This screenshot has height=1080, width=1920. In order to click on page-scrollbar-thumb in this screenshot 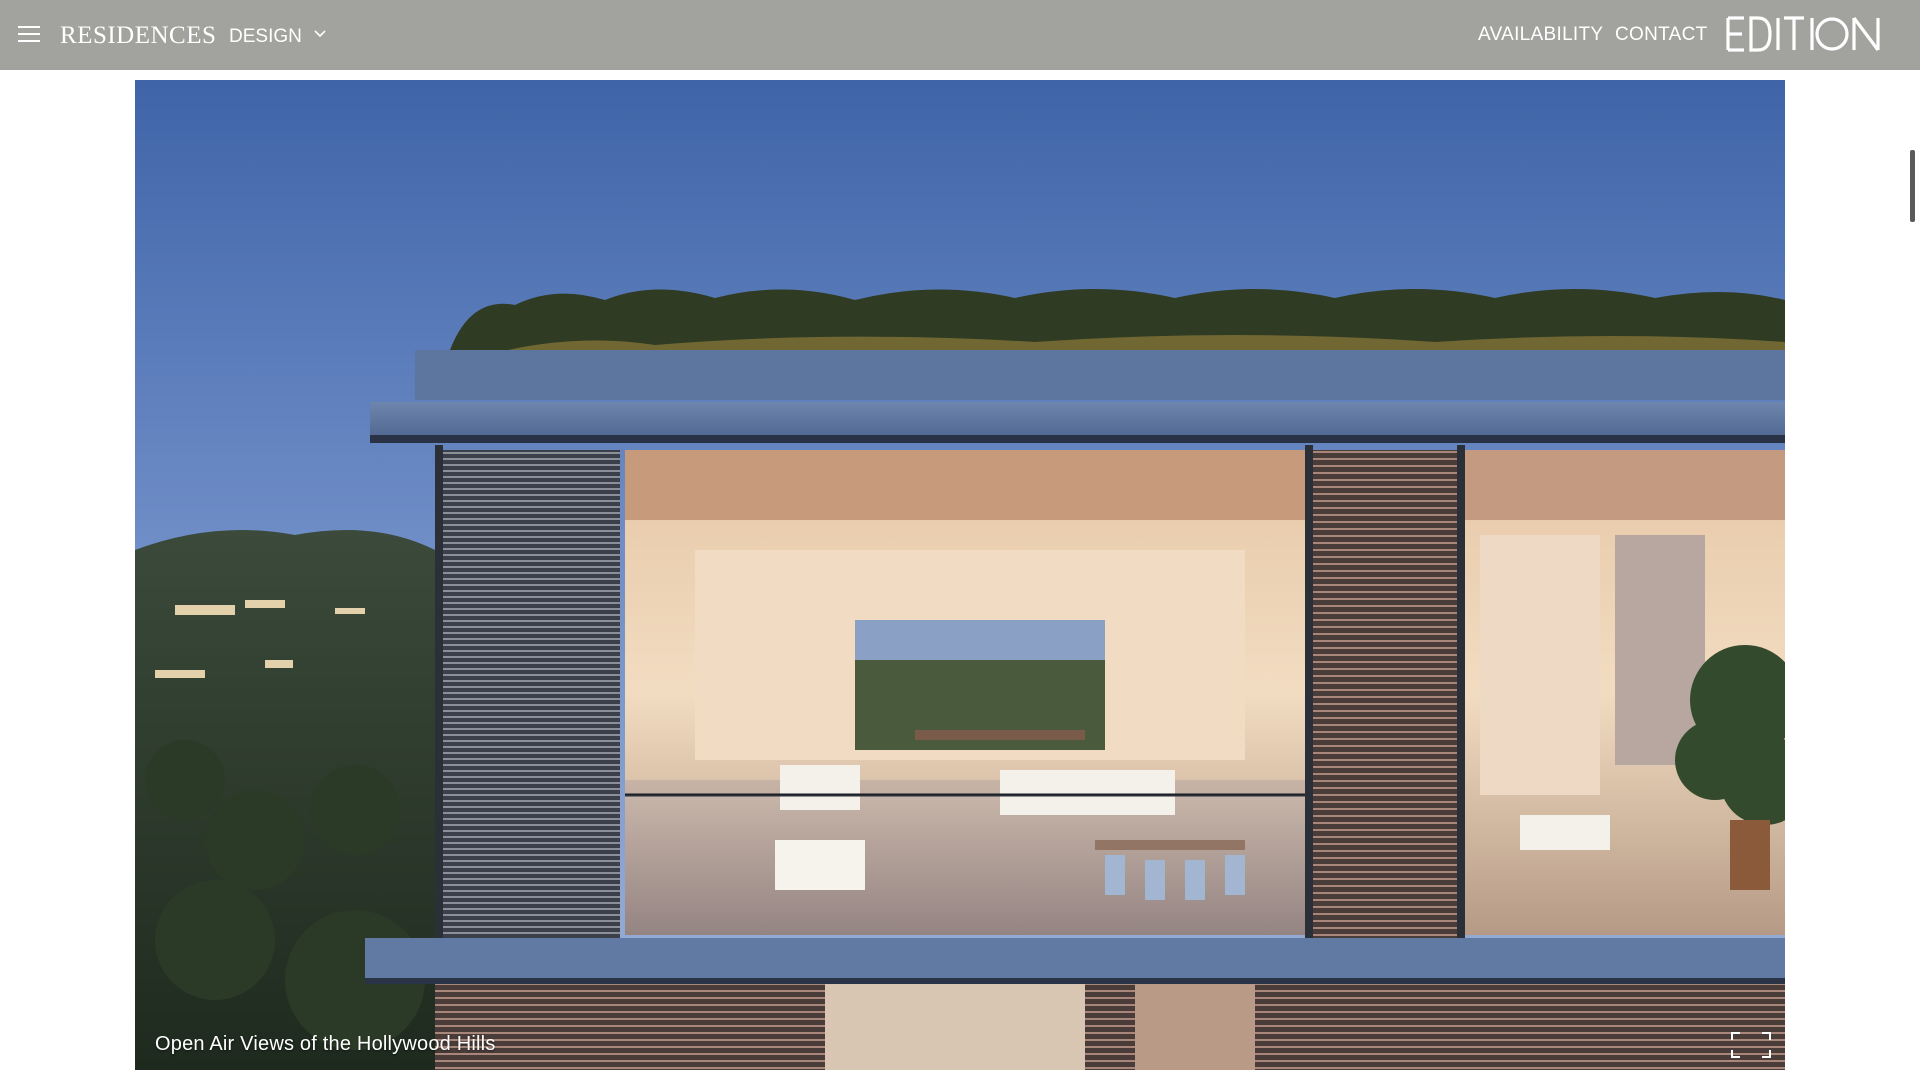, I will do `click(1912, 186)`.